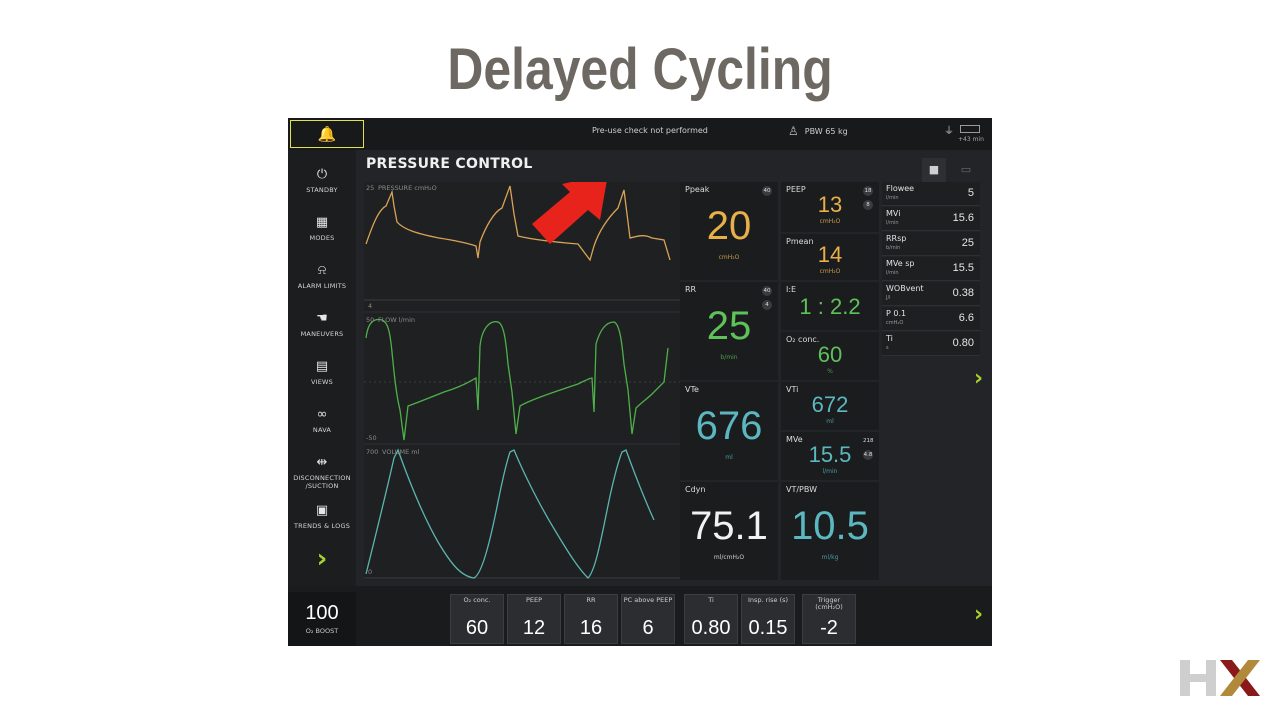 Image resolution: width=1280 pixels, height=720 pixels. Describe the element at coordinates (729, 526) in the screenshot. I see `cdyn-value: 75.1` at that location.